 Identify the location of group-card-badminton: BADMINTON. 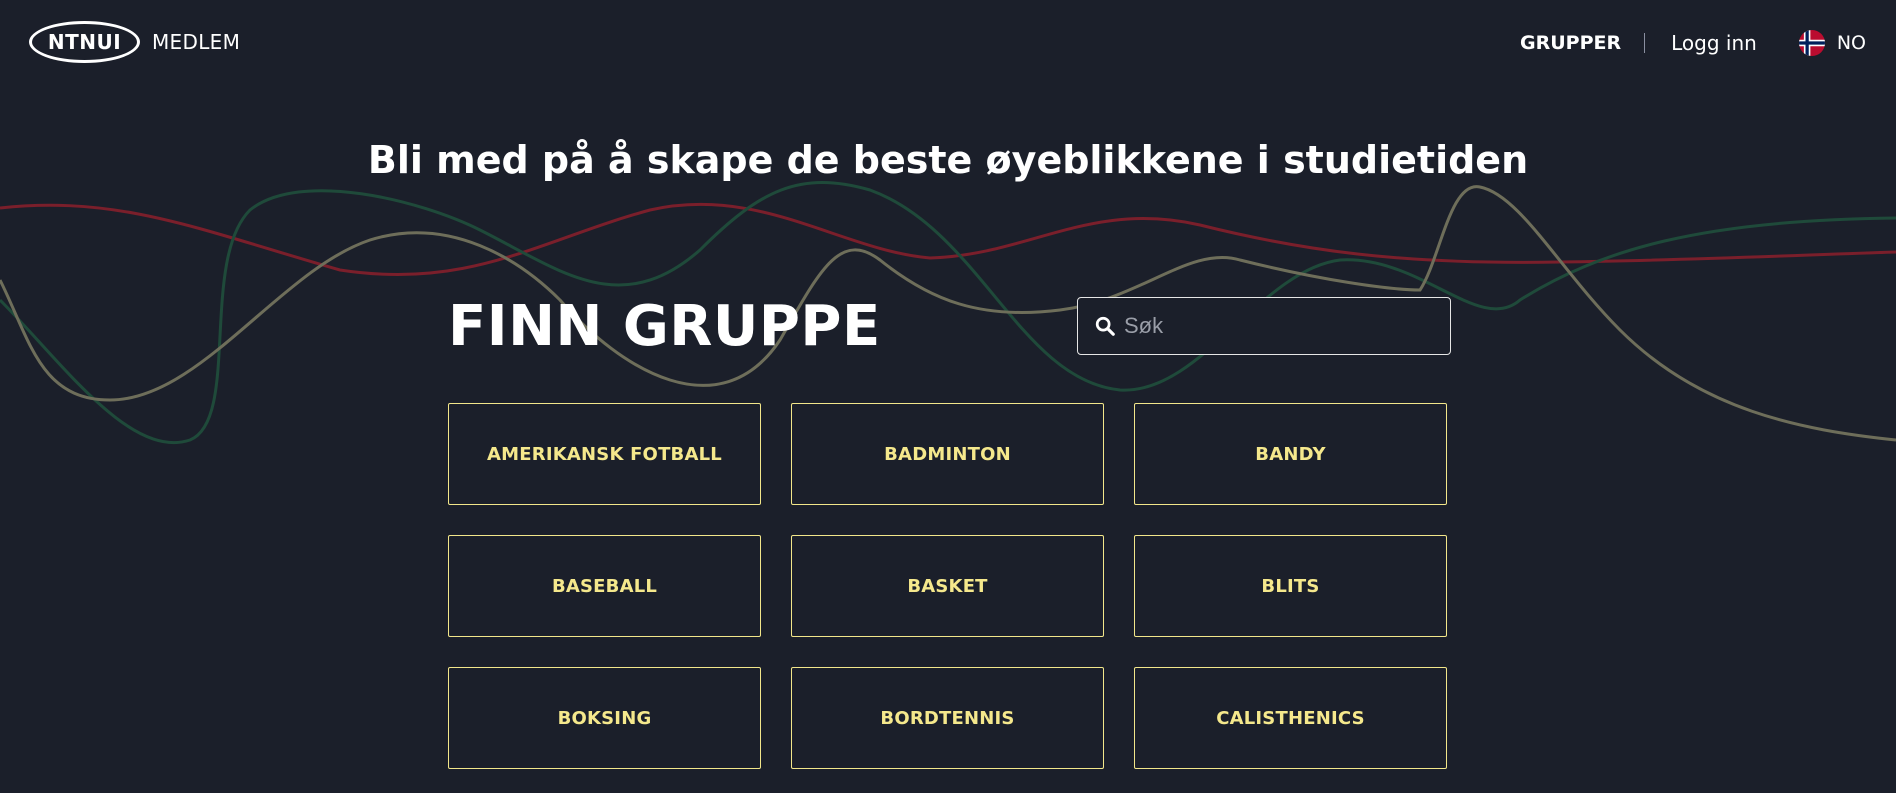
(947, 454).